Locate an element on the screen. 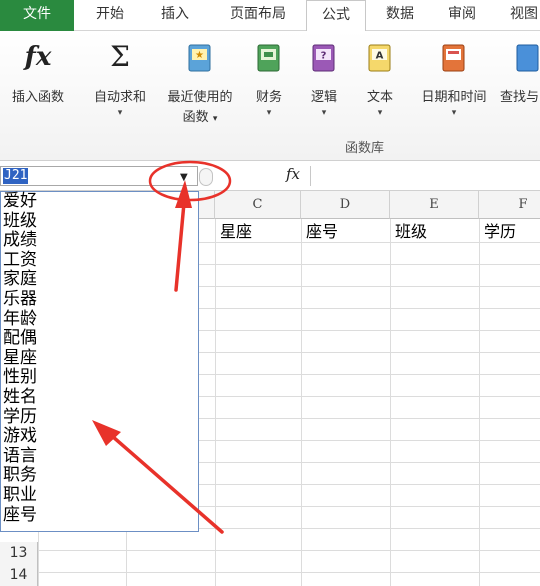 The height and width of the screenshot is (586, 540). autosum-dropdown-icon: ▾ is located at coordinates (120, 113).